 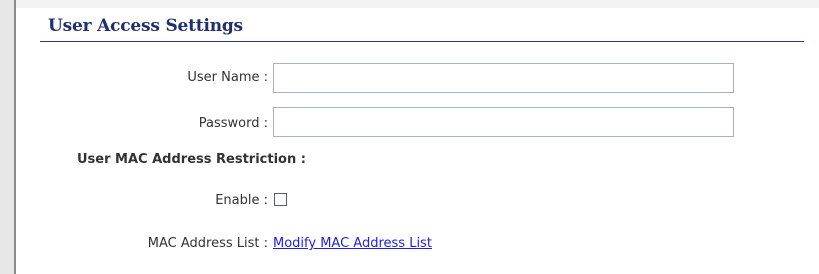 I want to click on section-divider, so click(x=422, y=41).